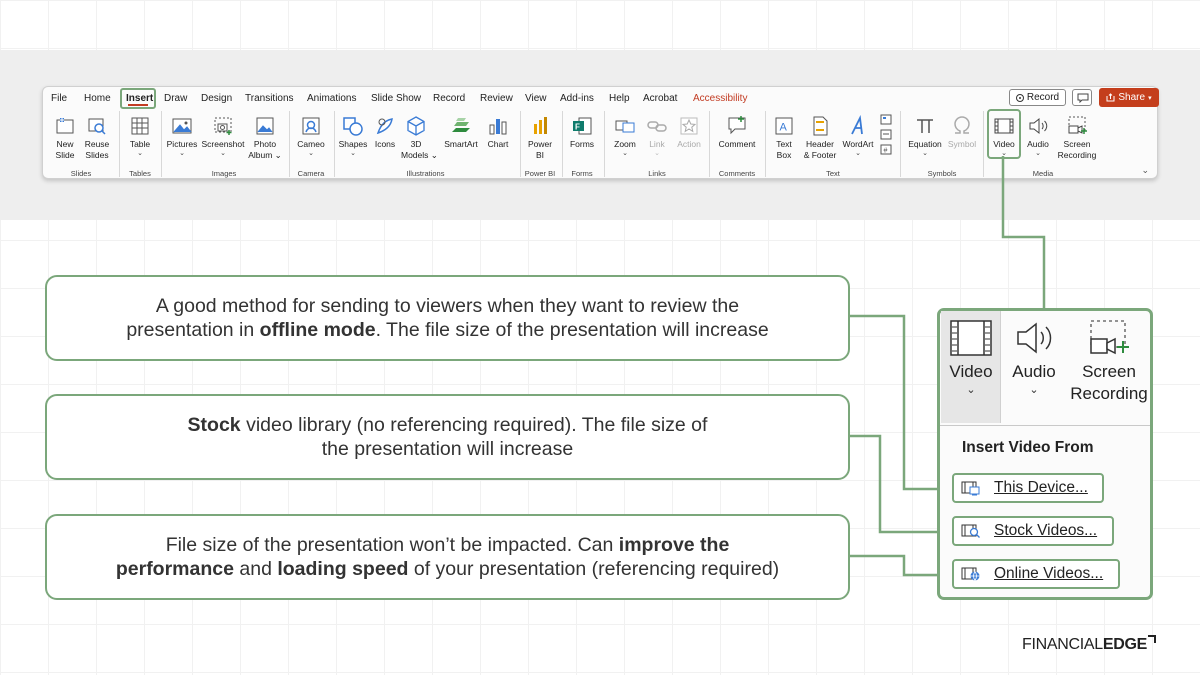 This screenshot has width=1200, height=675. What do you see at coordinates (1109, 371) in the screenshot?
I see `zoom-screen-label: Screen` at bounding box center [1109, 371].